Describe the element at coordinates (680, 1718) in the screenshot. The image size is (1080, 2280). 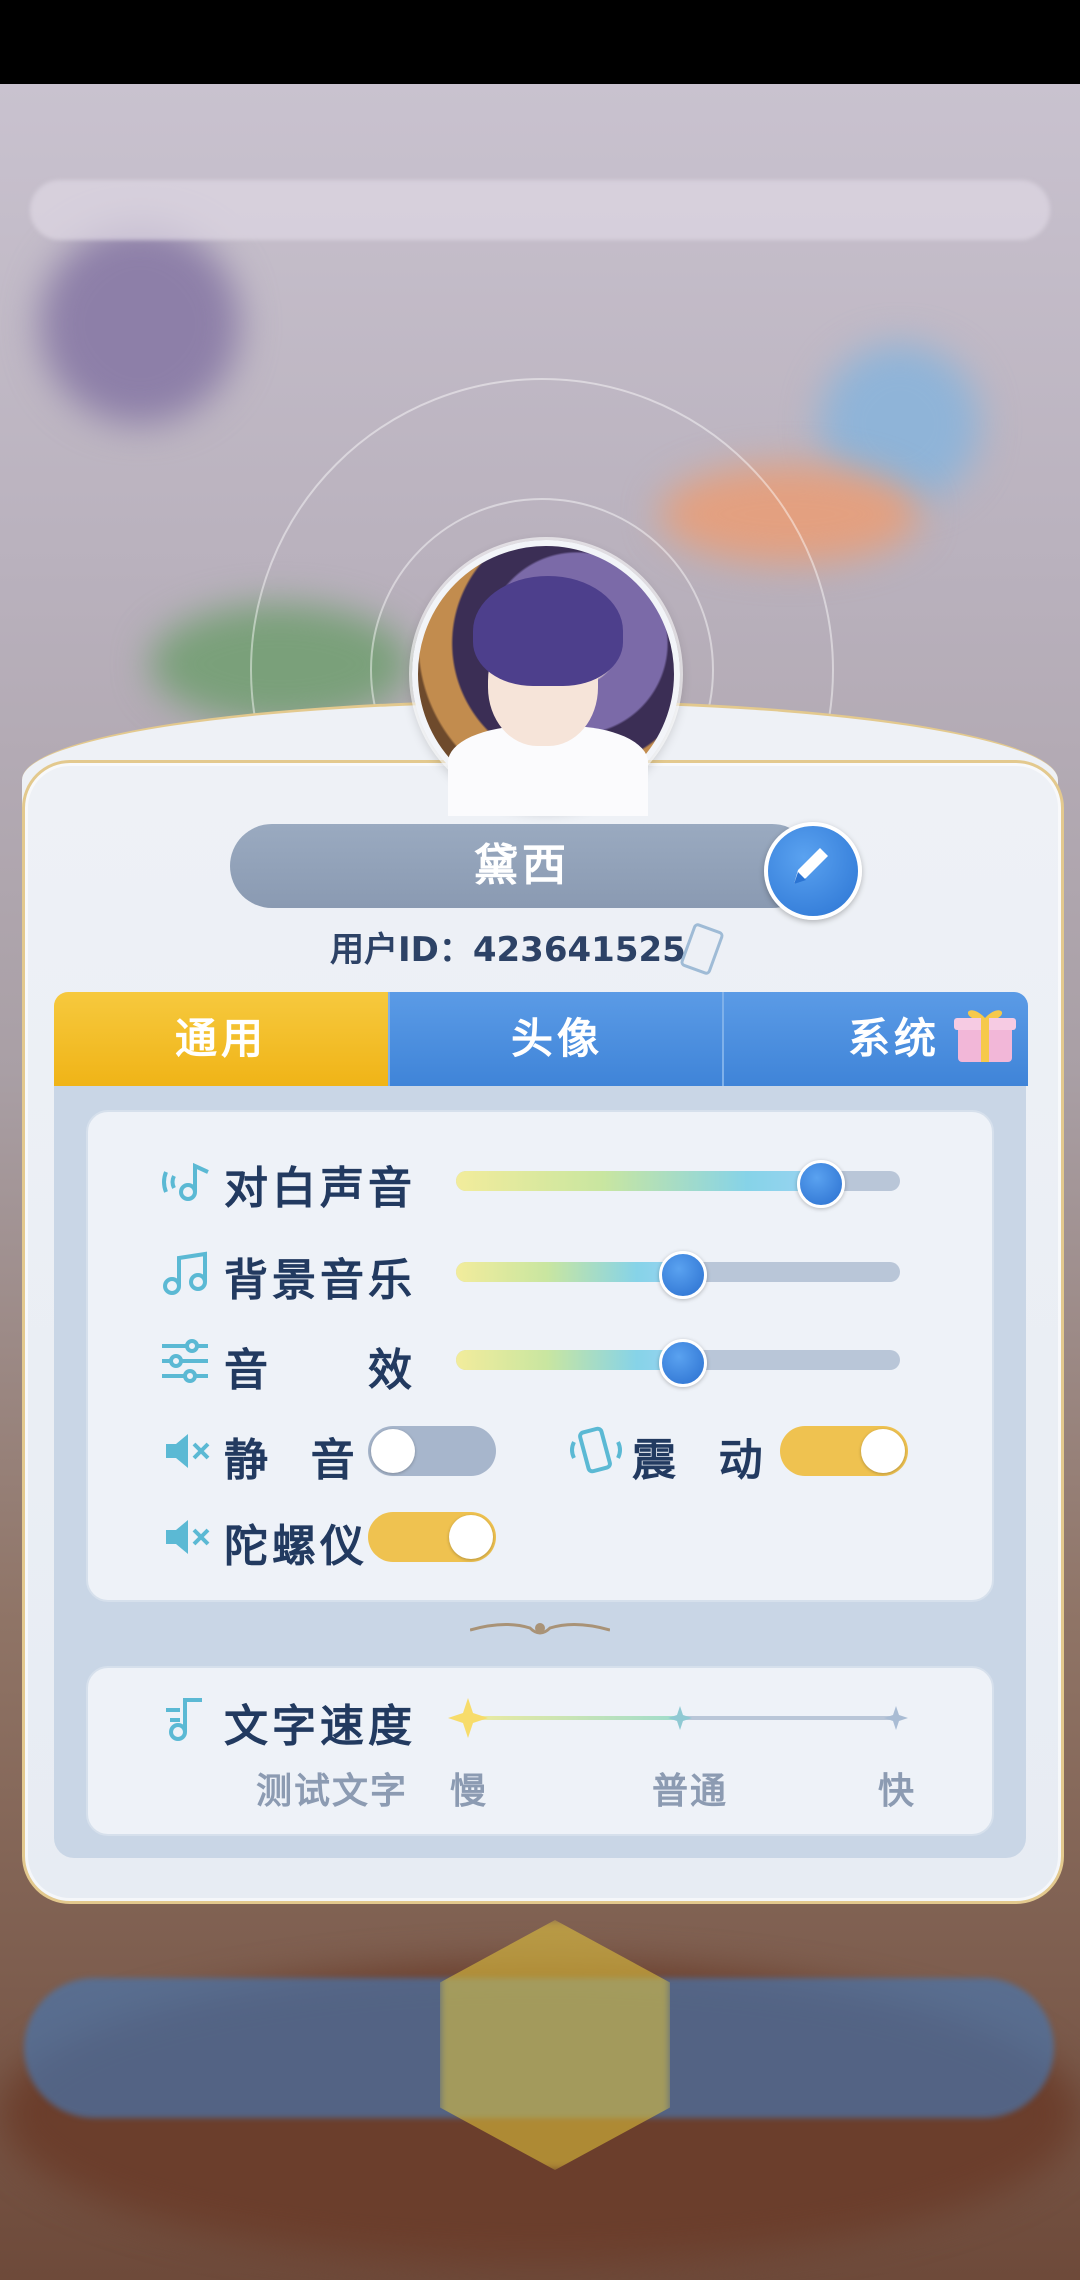
I see `speed-normal-marker` at that location.